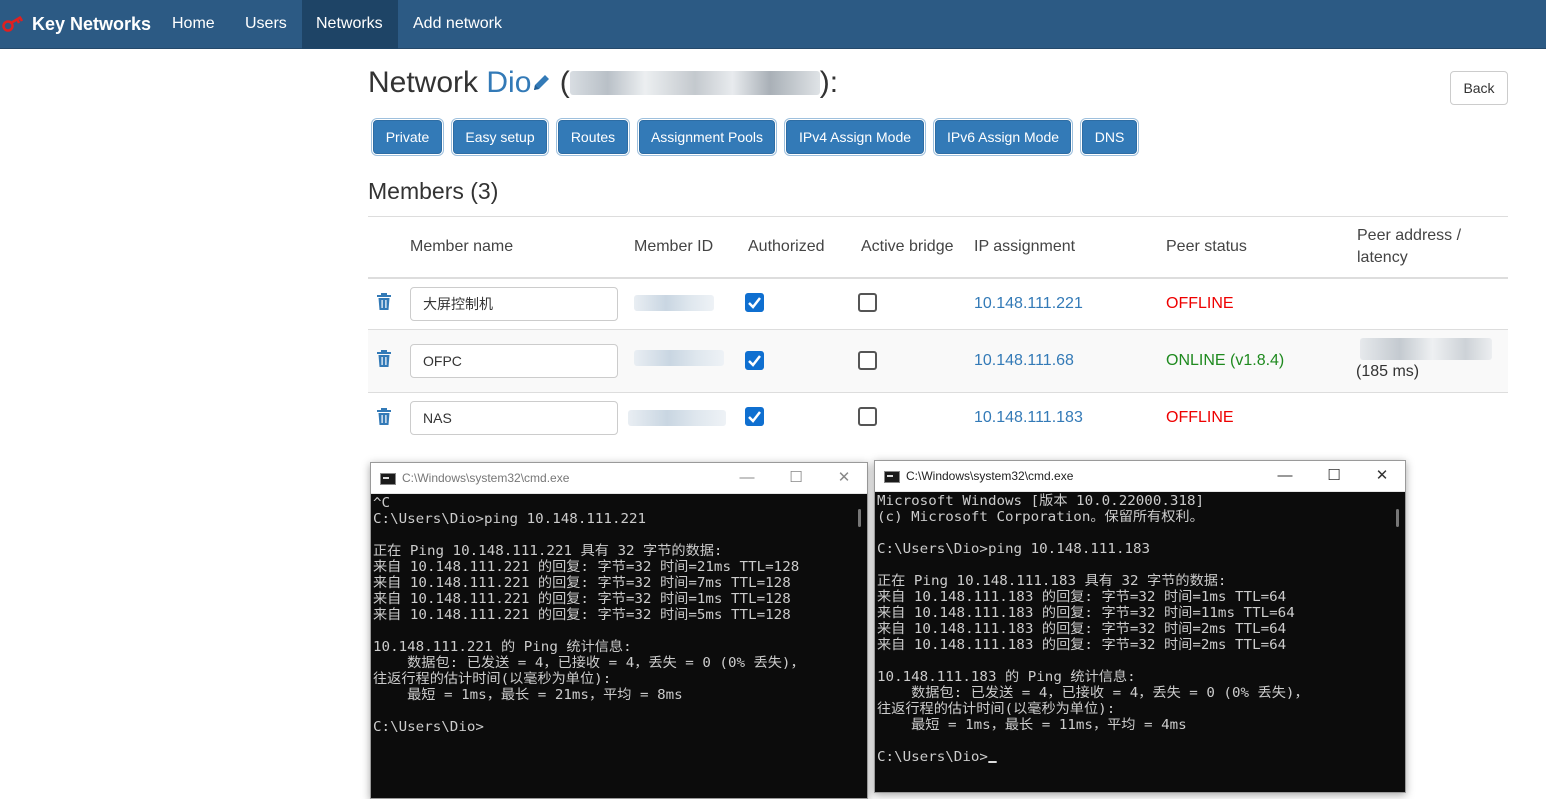 This screenshot has width=1546, height=799. What do you see at coordinates (433, 191) in the screenshot?
I see `members-heading: Members (3)` at bounding box center [433, 191].